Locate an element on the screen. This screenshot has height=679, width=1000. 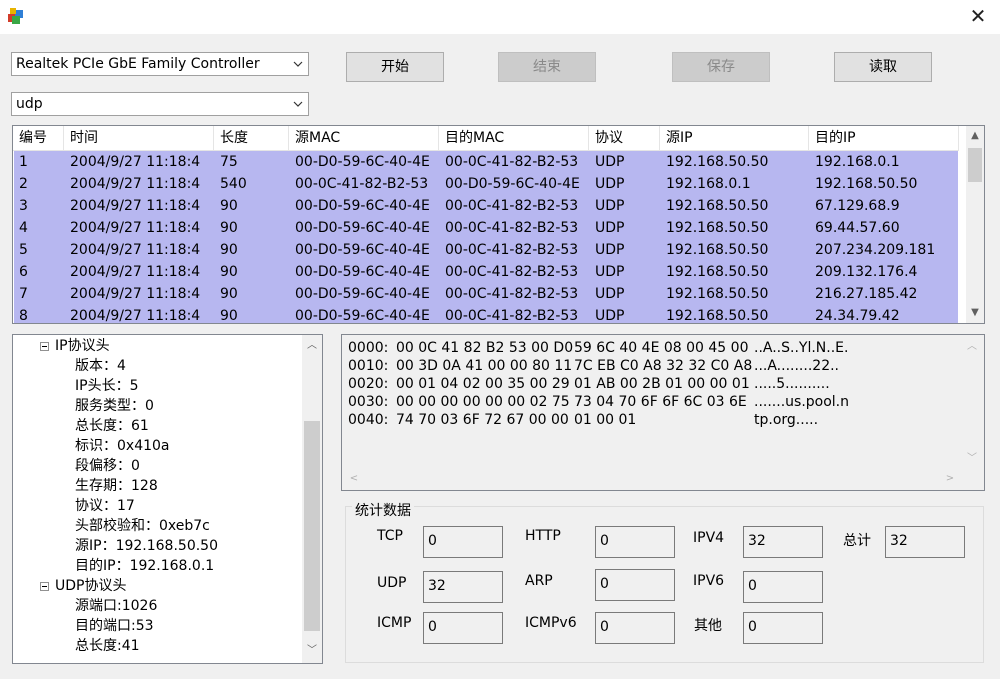
column-header: 时间 is located at coordinates (139, 138).